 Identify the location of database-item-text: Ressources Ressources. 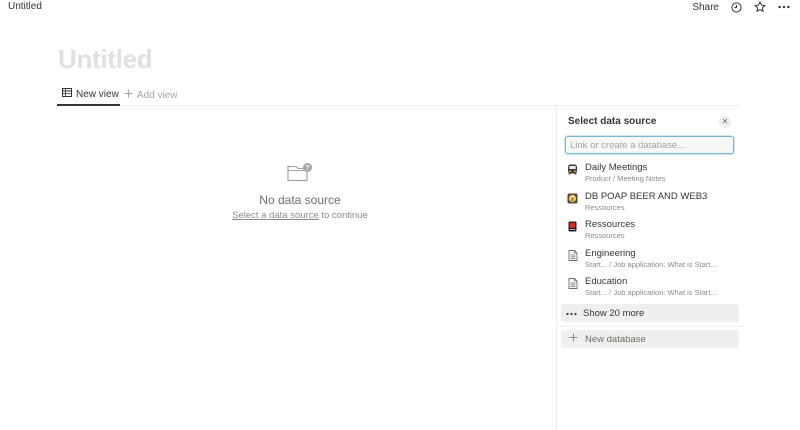
(610, 230).